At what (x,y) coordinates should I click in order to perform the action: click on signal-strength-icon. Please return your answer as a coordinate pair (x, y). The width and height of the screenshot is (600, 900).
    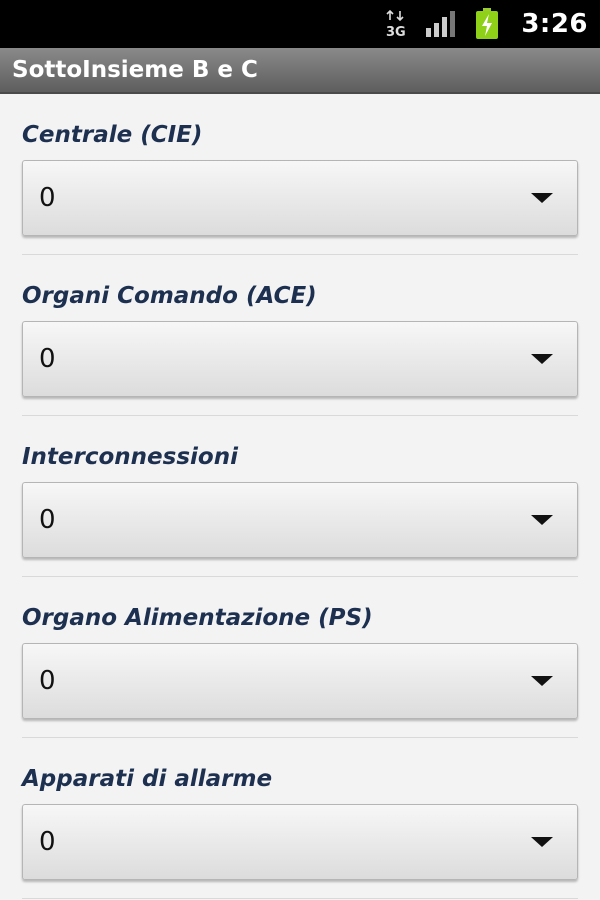
    Looking at the image, I should click on (441, 24).